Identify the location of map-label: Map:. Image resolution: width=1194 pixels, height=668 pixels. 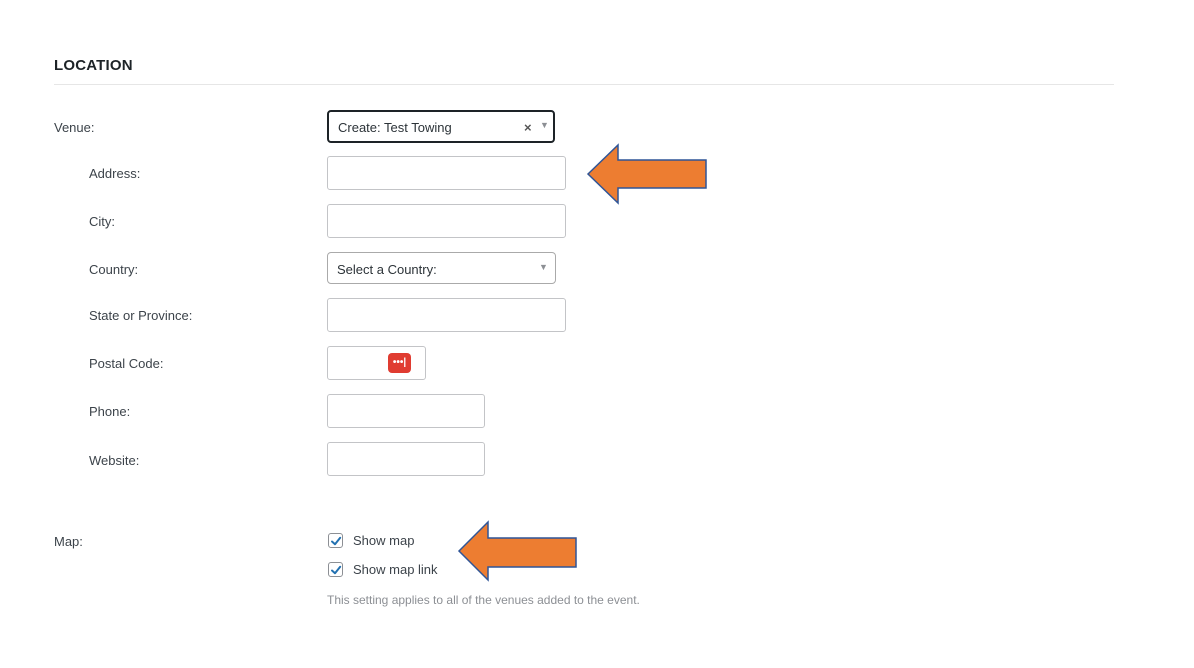
(68, 541).